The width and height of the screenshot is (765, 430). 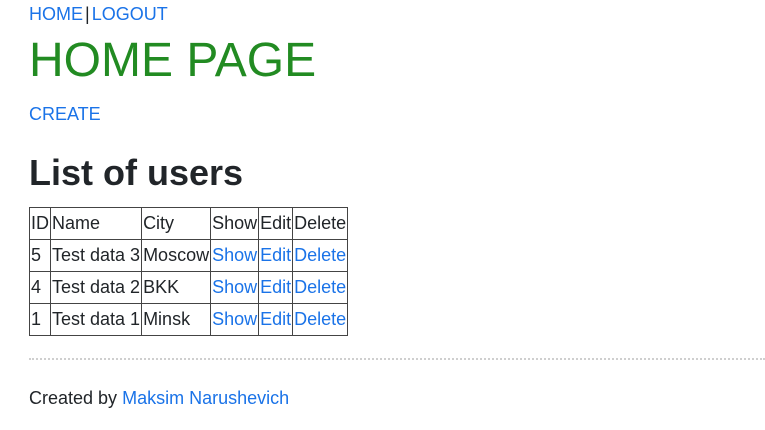 What do you see at coordinates (65, 114) in the screenshot?
I see `create-link: CREATE` at bounding box center [65, 114].